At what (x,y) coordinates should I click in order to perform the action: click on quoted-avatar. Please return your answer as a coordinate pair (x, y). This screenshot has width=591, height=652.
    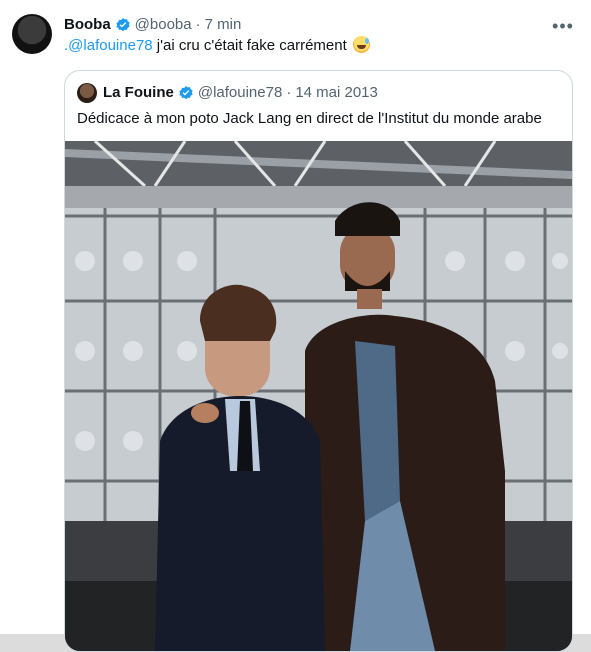
    Looking at the image, I should click on (87, 93).